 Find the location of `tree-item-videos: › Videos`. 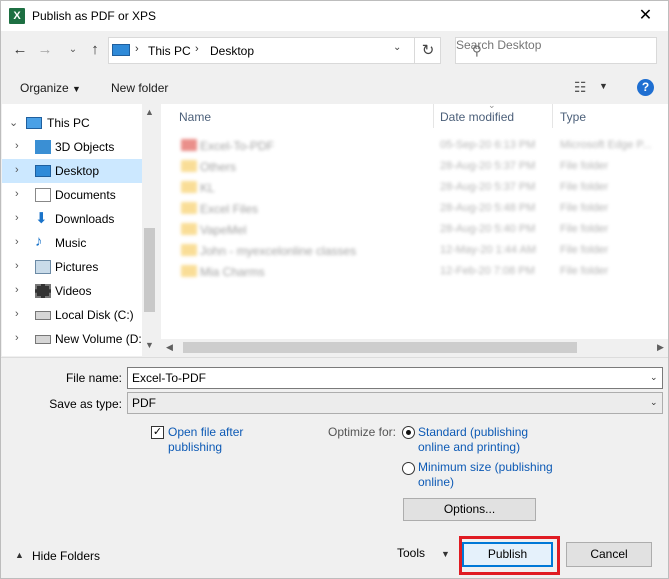

tree-item-videos: › Videos is located at coordinates (72, 291).